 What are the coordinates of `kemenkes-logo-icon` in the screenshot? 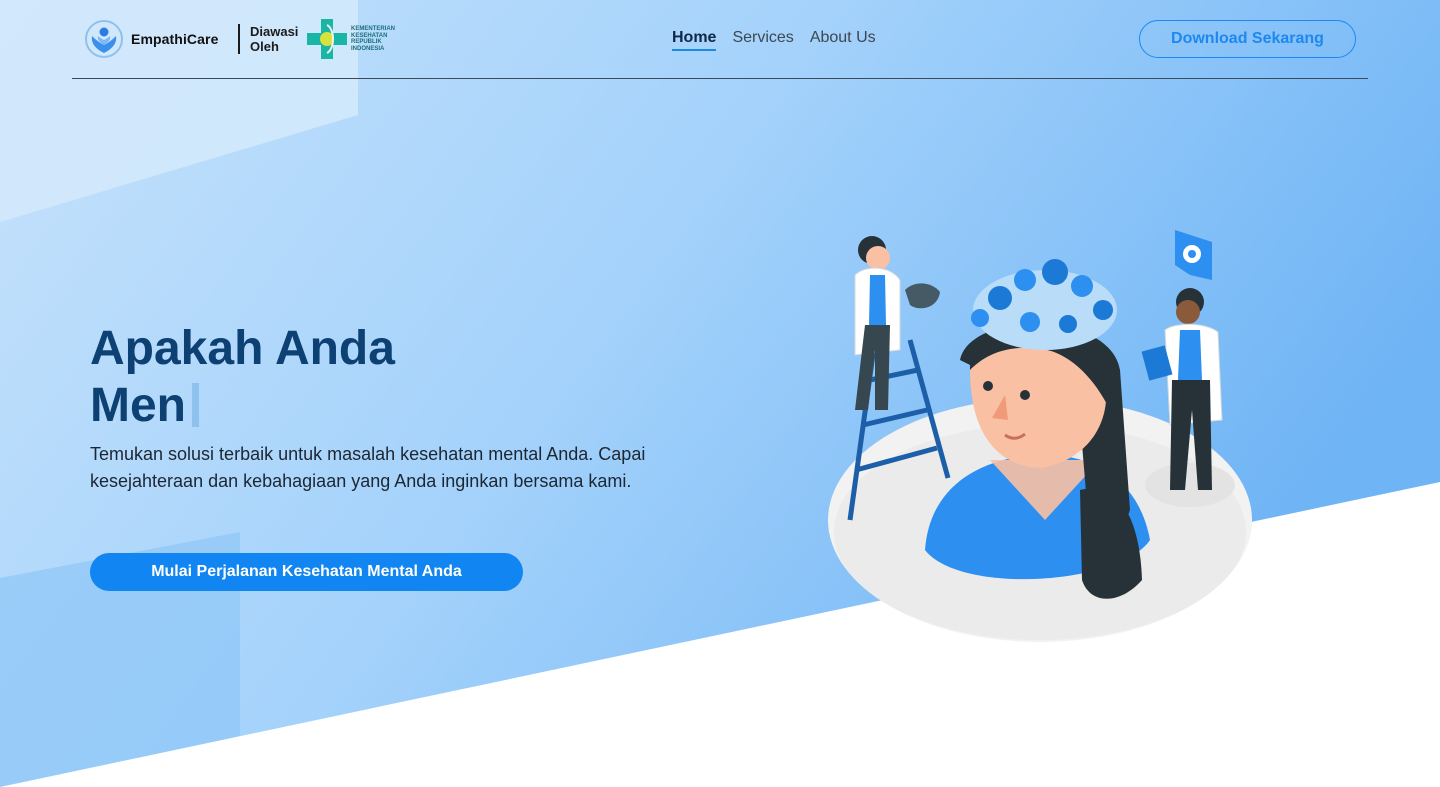 It's located at (327, 39).